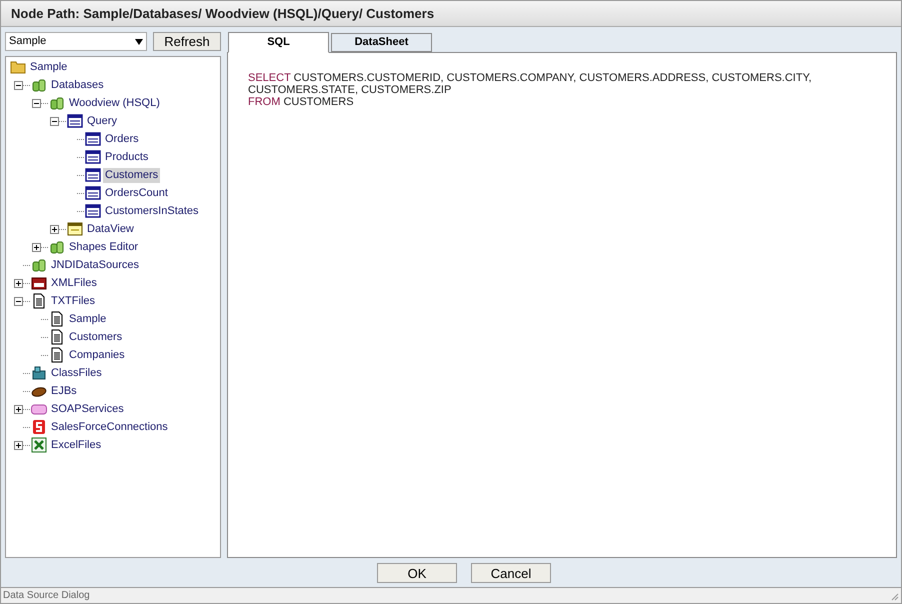 The image size is (902, 604). Describe the element at coordinates (18, 67) in the screenshot. I see `folder-icon` at that location.